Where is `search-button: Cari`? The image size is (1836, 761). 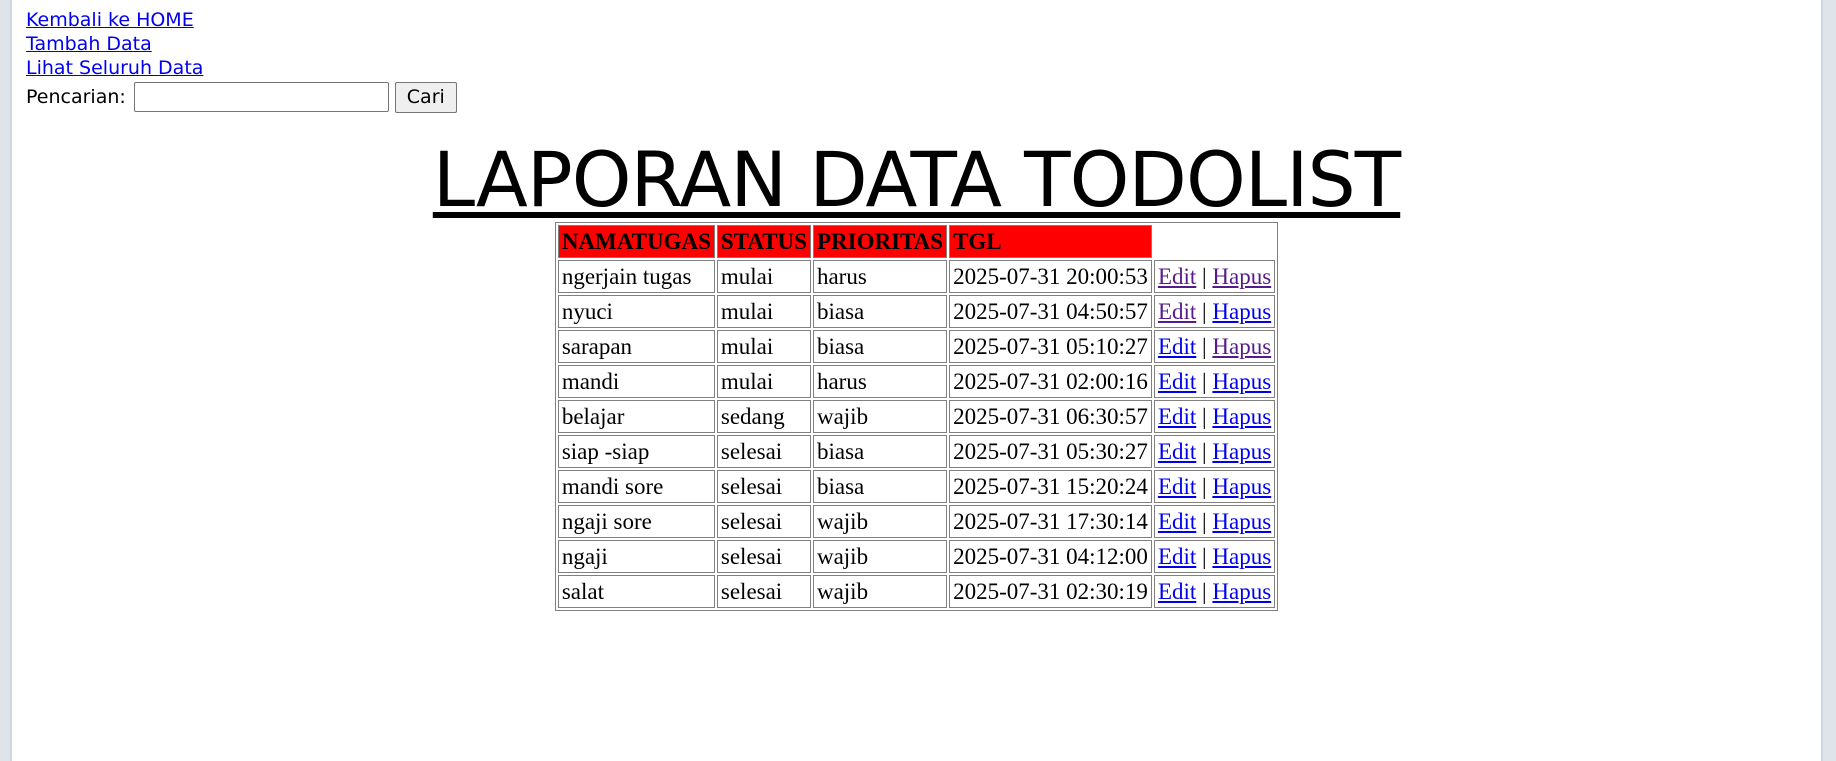 search-button: Cari is located at coordinates (425, 97).